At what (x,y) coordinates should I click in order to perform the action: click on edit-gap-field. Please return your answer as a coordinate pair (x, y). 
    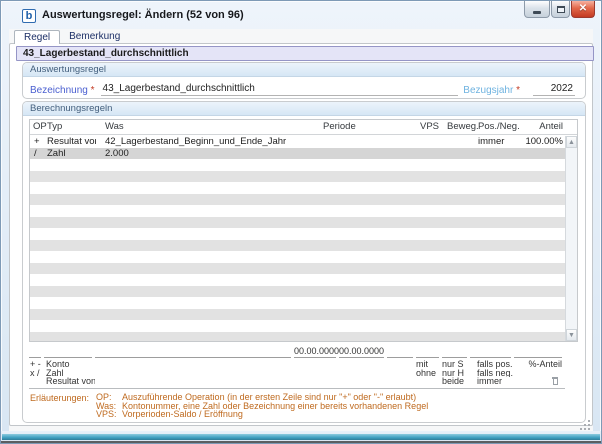
    Looking at the image, I should click on (400, 352).